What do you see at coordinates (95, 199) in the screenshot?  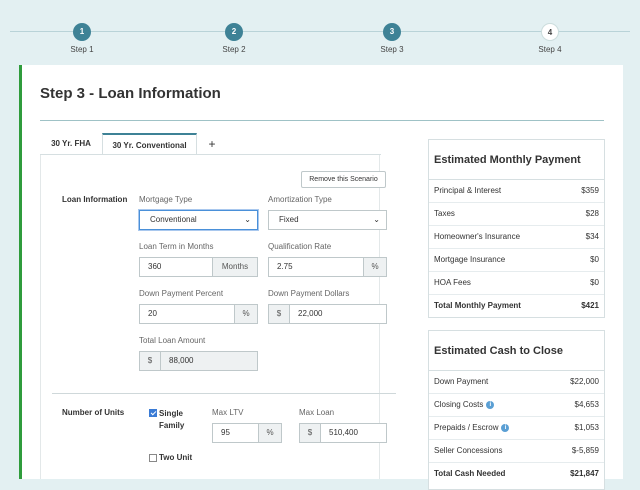 I see `loan-information-heading: Loan Information` at bounding box center [95, 199].